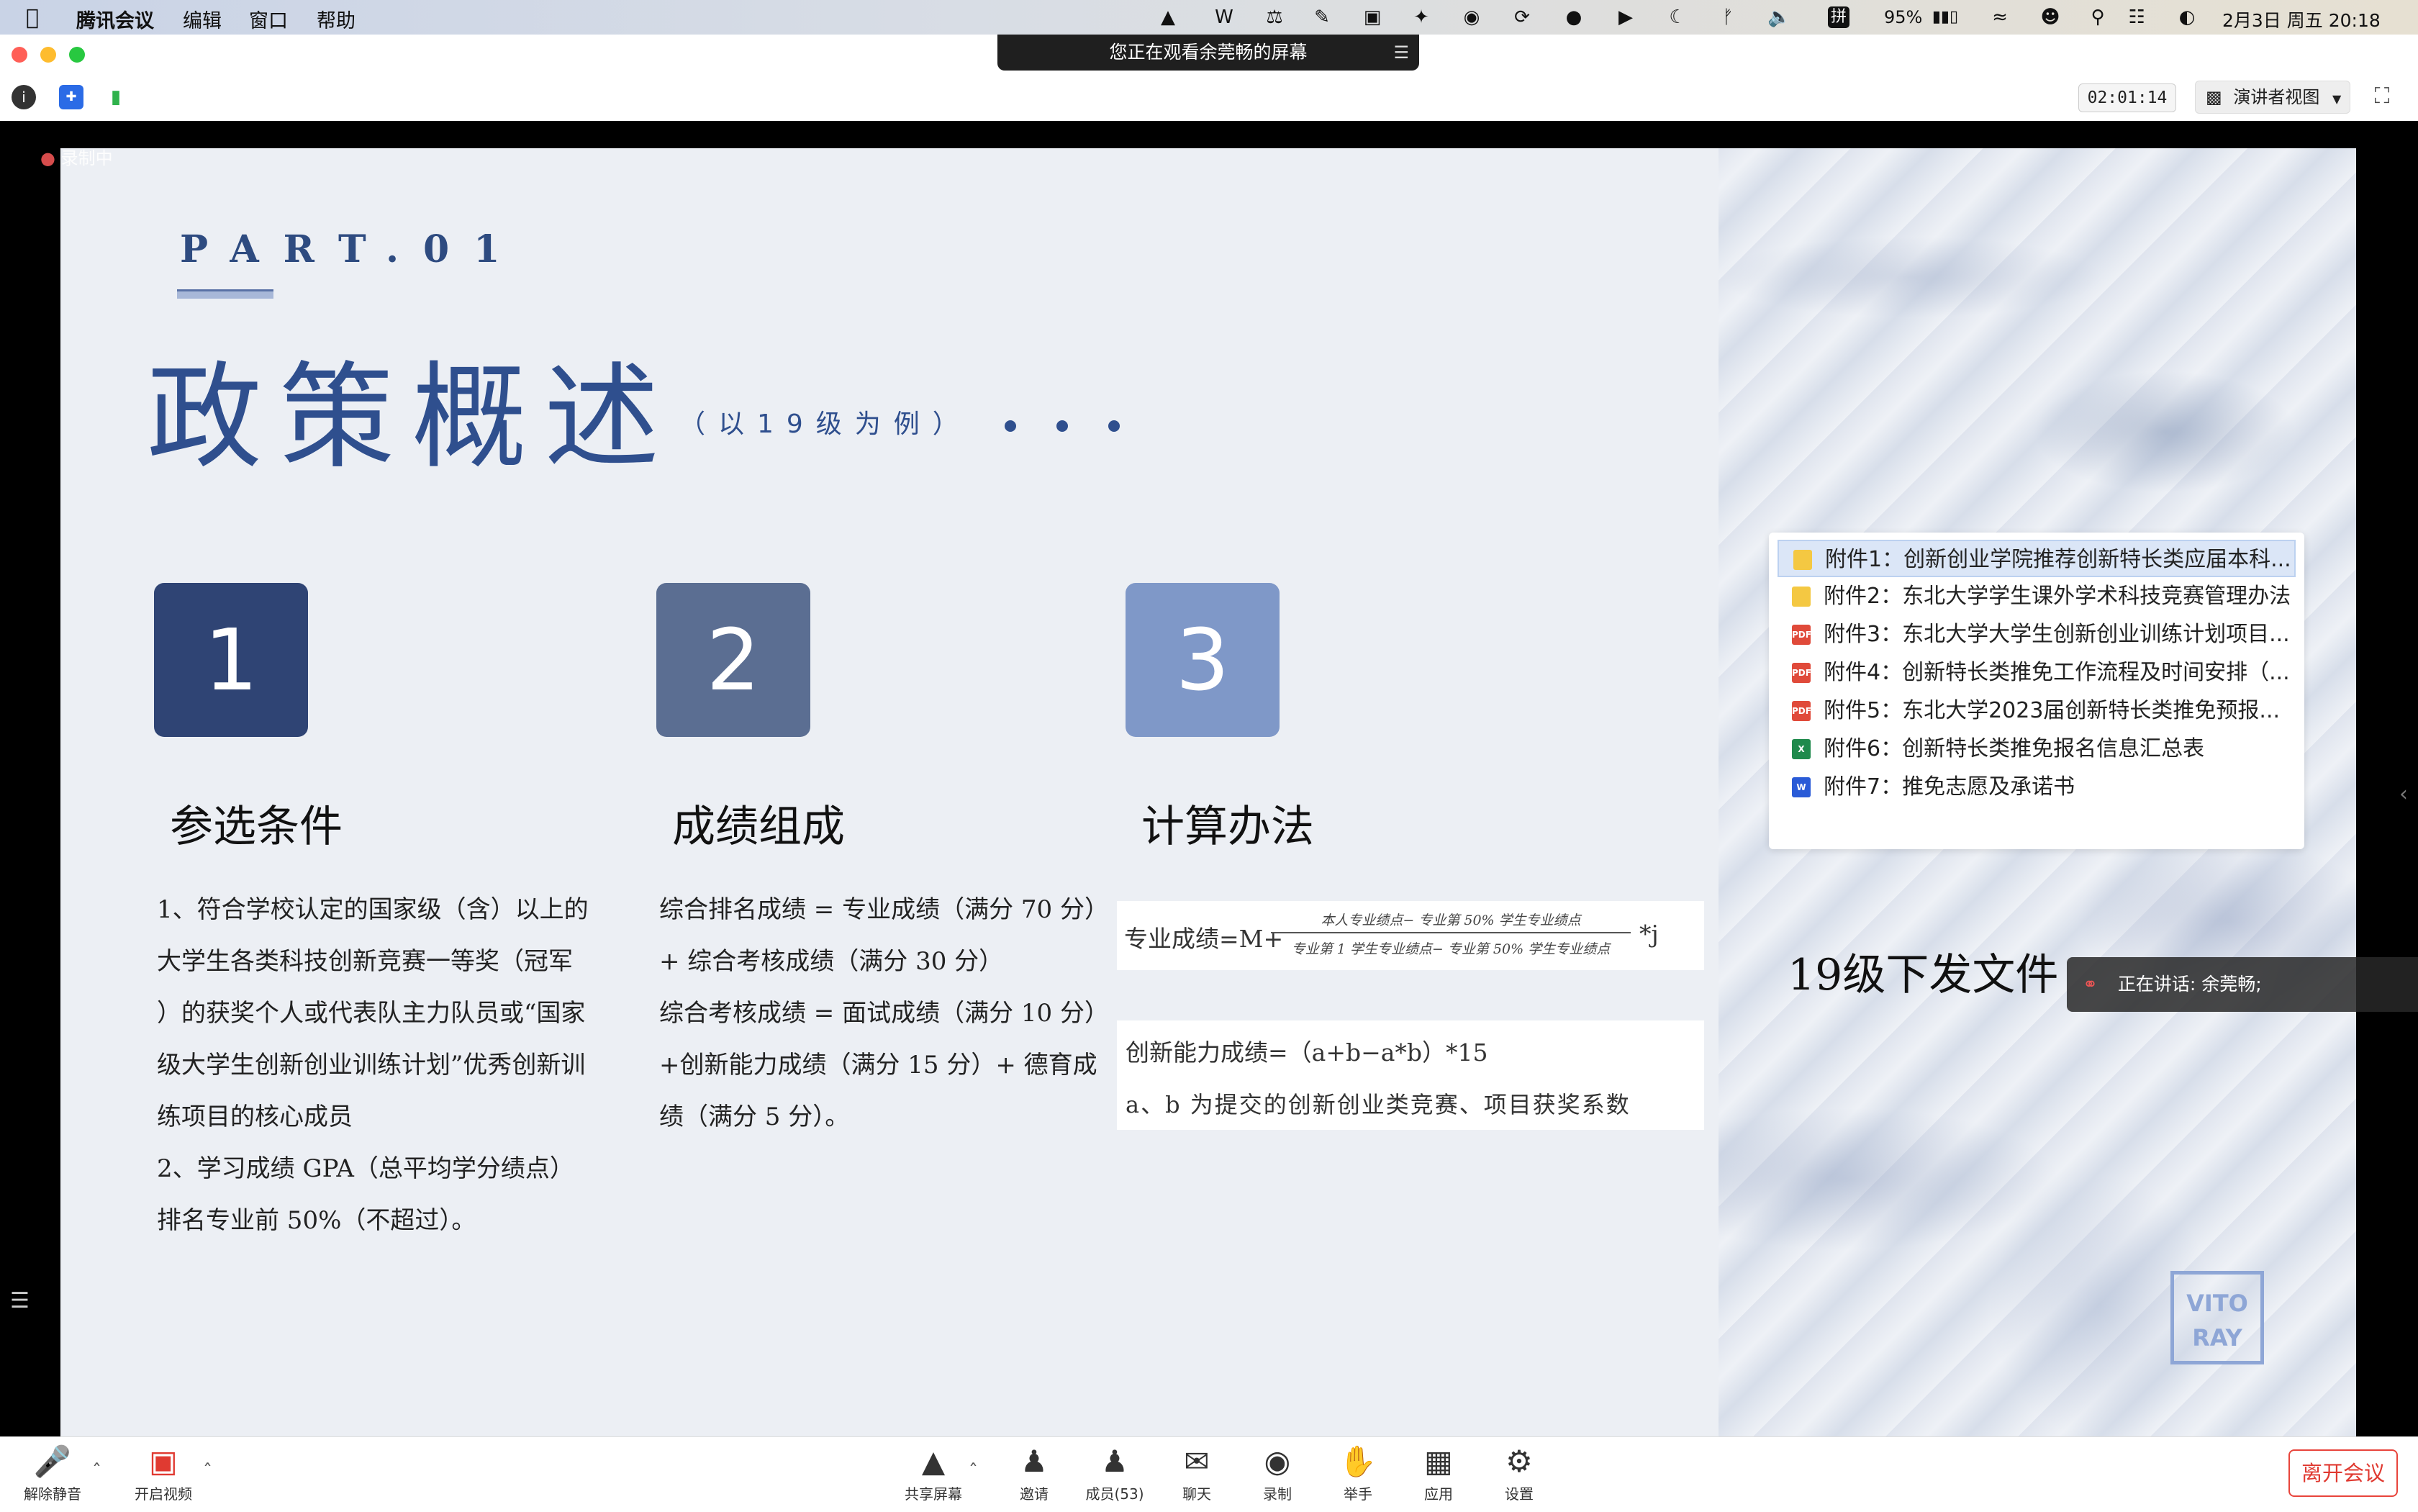 The height and width of the screenshot is (1512, 2418). I want to click on info-icon: i, so click(24, 97).